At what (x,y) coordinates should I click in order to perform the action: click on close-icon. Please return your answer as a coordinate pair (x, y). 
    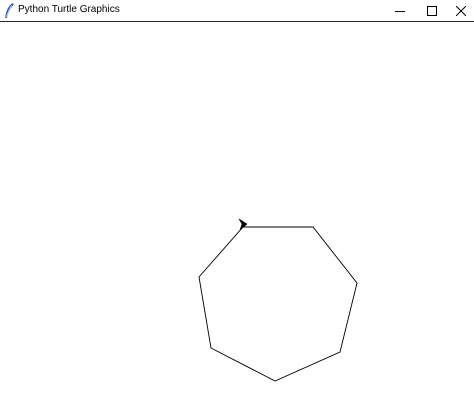
    Looking at the image, I should click on (460, 10).